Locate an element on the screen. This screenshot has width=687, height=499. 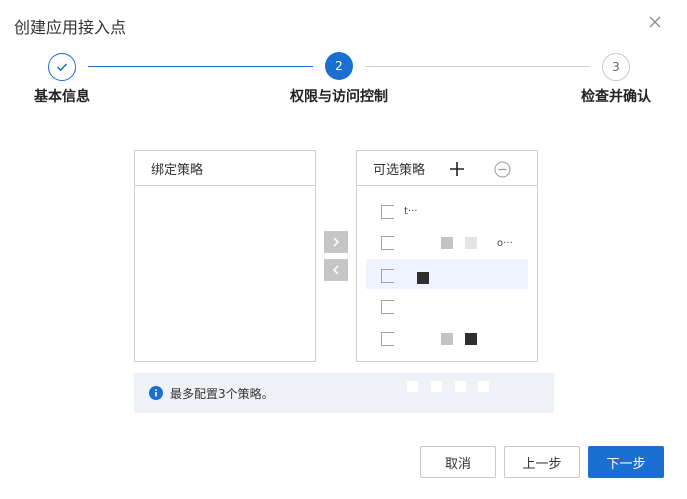
chevron-right-icon is located at coordinates (336, 242).